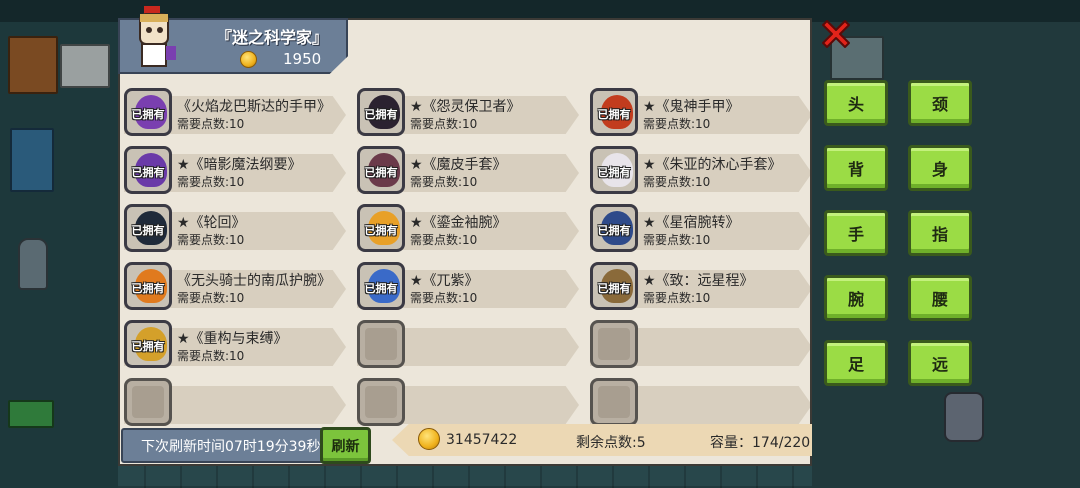 Image resolution: width=1080 pixels, height=488 pixels. I want to click on shop-item: 已拥有 ★《鬼神手甲》 需要点数:10, so click(698, 112).